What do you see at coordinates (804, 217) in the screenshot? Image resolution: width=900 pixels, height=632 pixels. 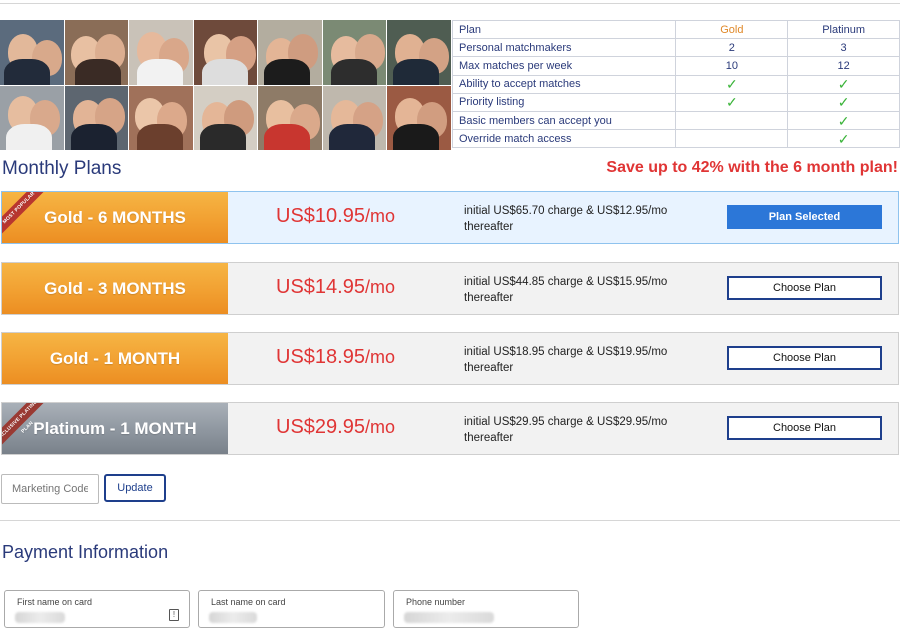 I see `plan-selected-button: Plan Selected` at bounding box center [804, 217].